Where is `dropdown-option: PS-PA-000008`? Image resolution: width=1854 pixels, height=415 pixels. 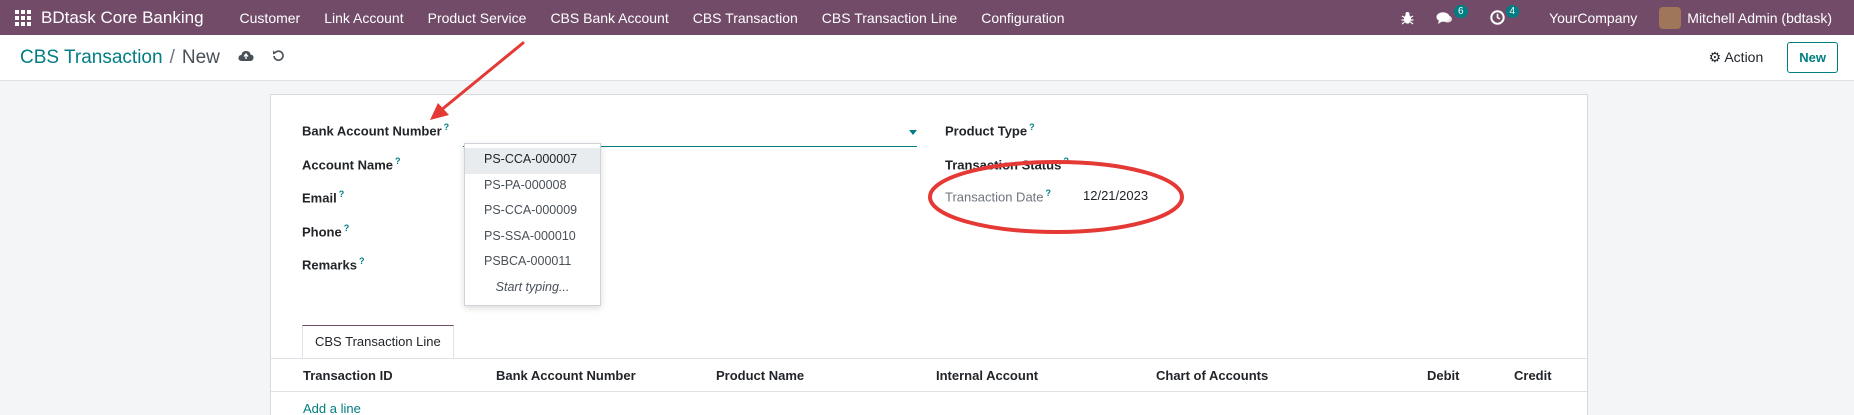 dropdown-option: PS-PA-000008 is located at coordinates (532, 187).